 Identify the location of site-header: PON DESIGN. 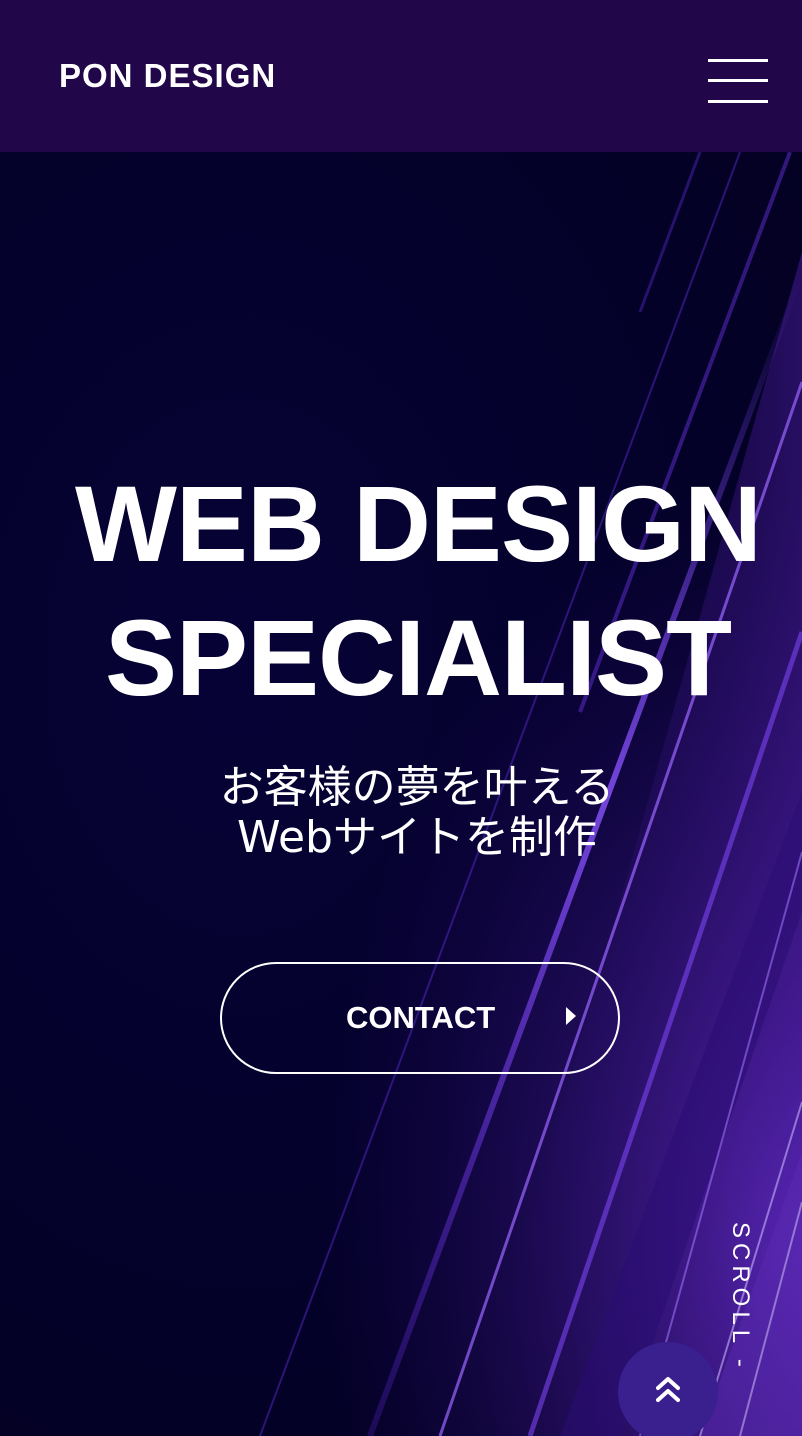
(401, 76).